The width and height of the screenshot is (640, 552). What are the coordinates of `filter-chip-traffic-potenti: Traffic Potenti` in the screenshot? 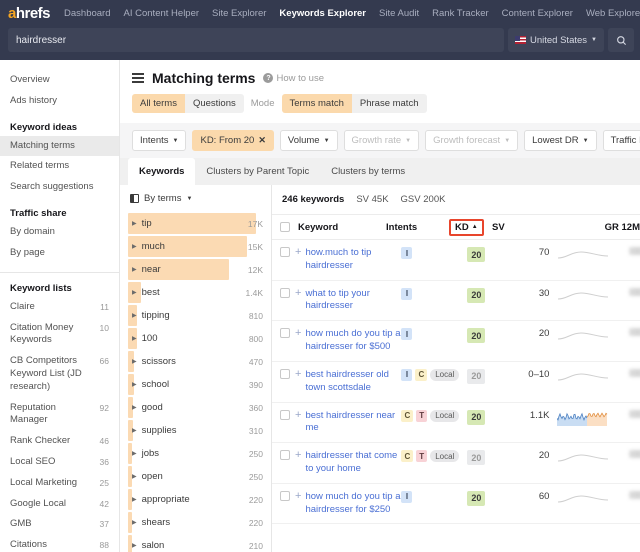 It's located at (621, 140).